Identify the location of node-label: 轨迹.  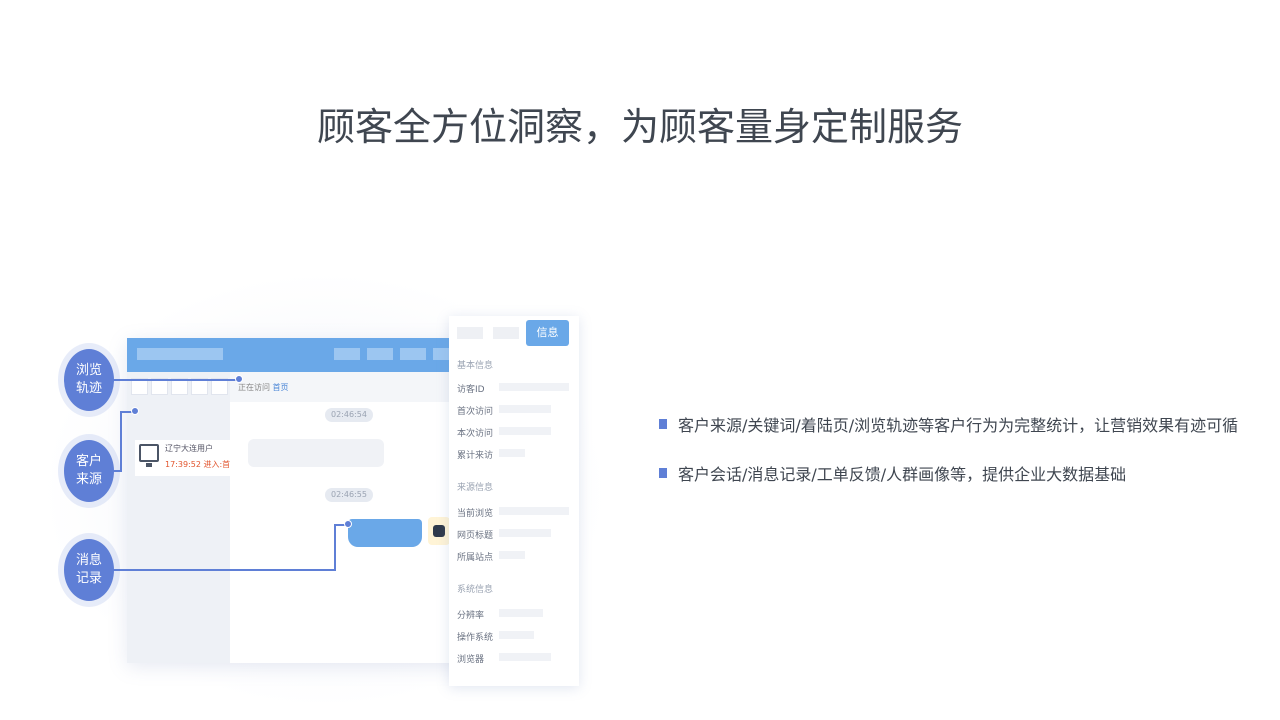
(89, 389).